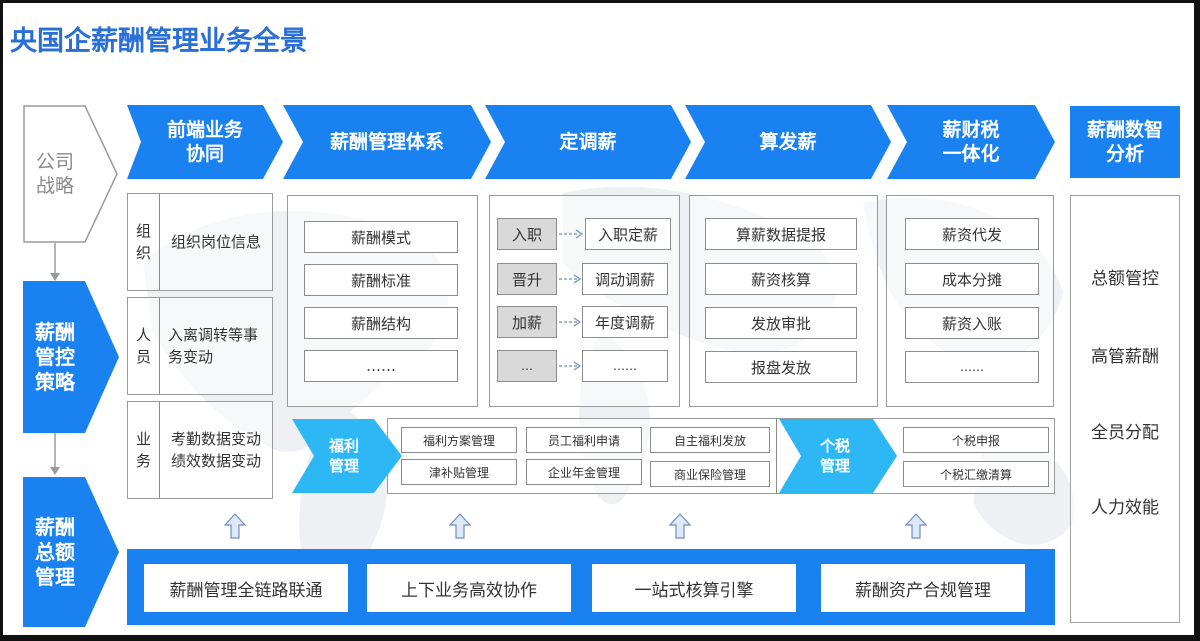 This screenshot has height=641, width=1200. What do you see at coordinates (781, 234) in the screenshot?
I see `payroll-item: 算薪数据提报` at bounding box center [781, 234].